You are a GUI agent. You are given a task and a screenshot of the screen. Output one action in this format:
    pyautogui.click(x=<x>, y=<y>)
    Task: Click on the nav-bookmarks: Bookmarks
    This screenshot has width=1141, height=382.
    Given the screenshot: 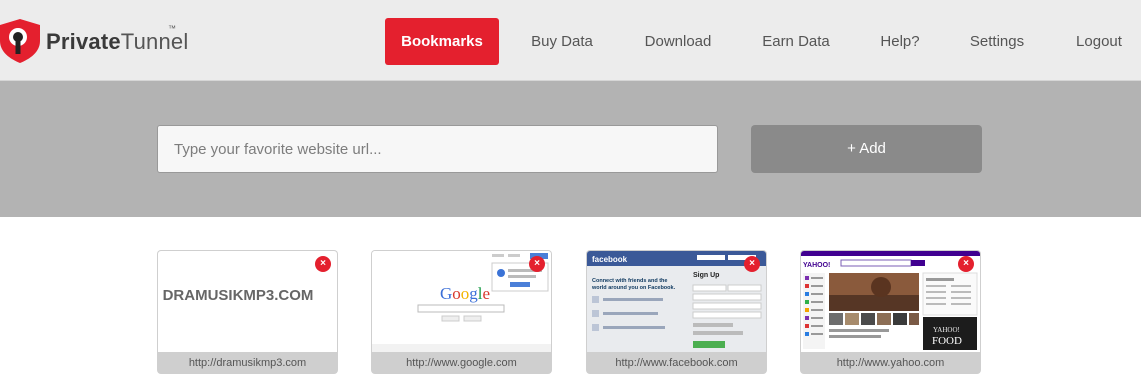 What is the action you would take?
    pyautogui.click(x=442, y=41)
    